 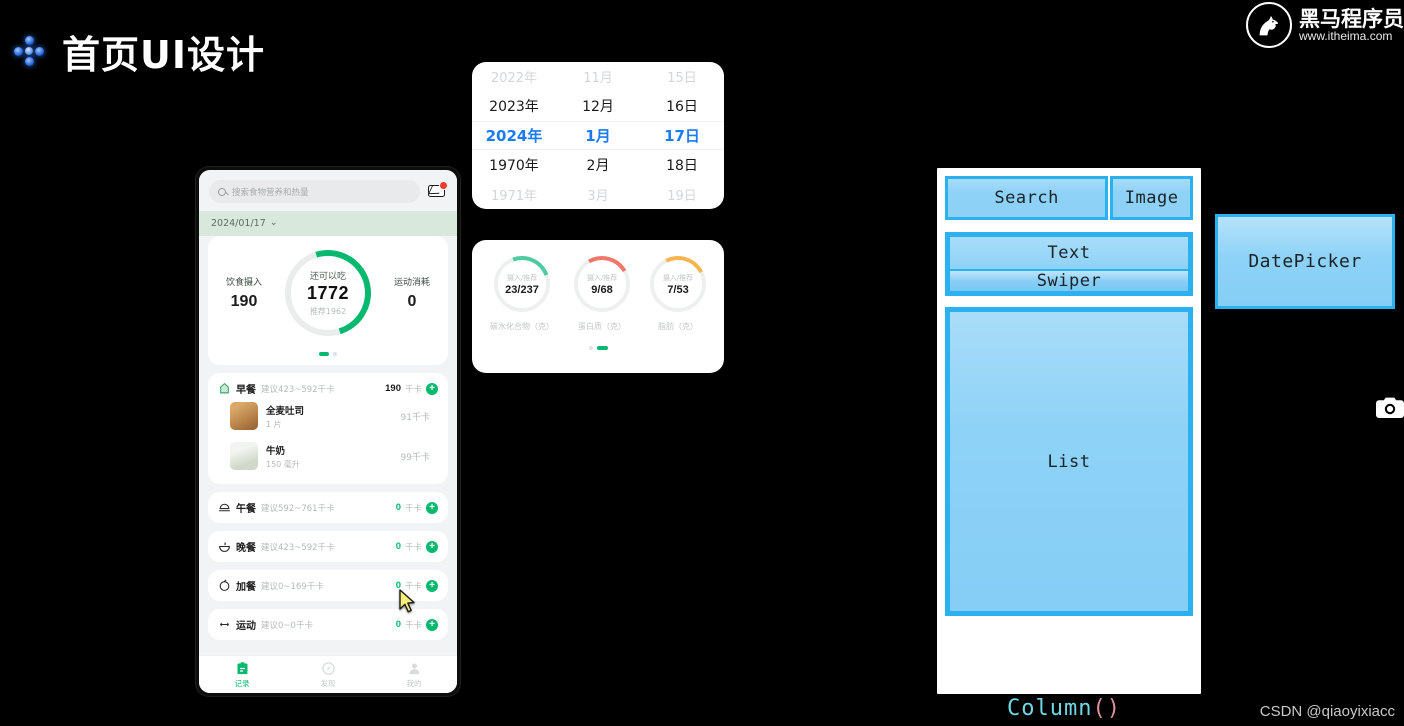 I want to click on year-cell: 2024年, so click(x=514, y=136).